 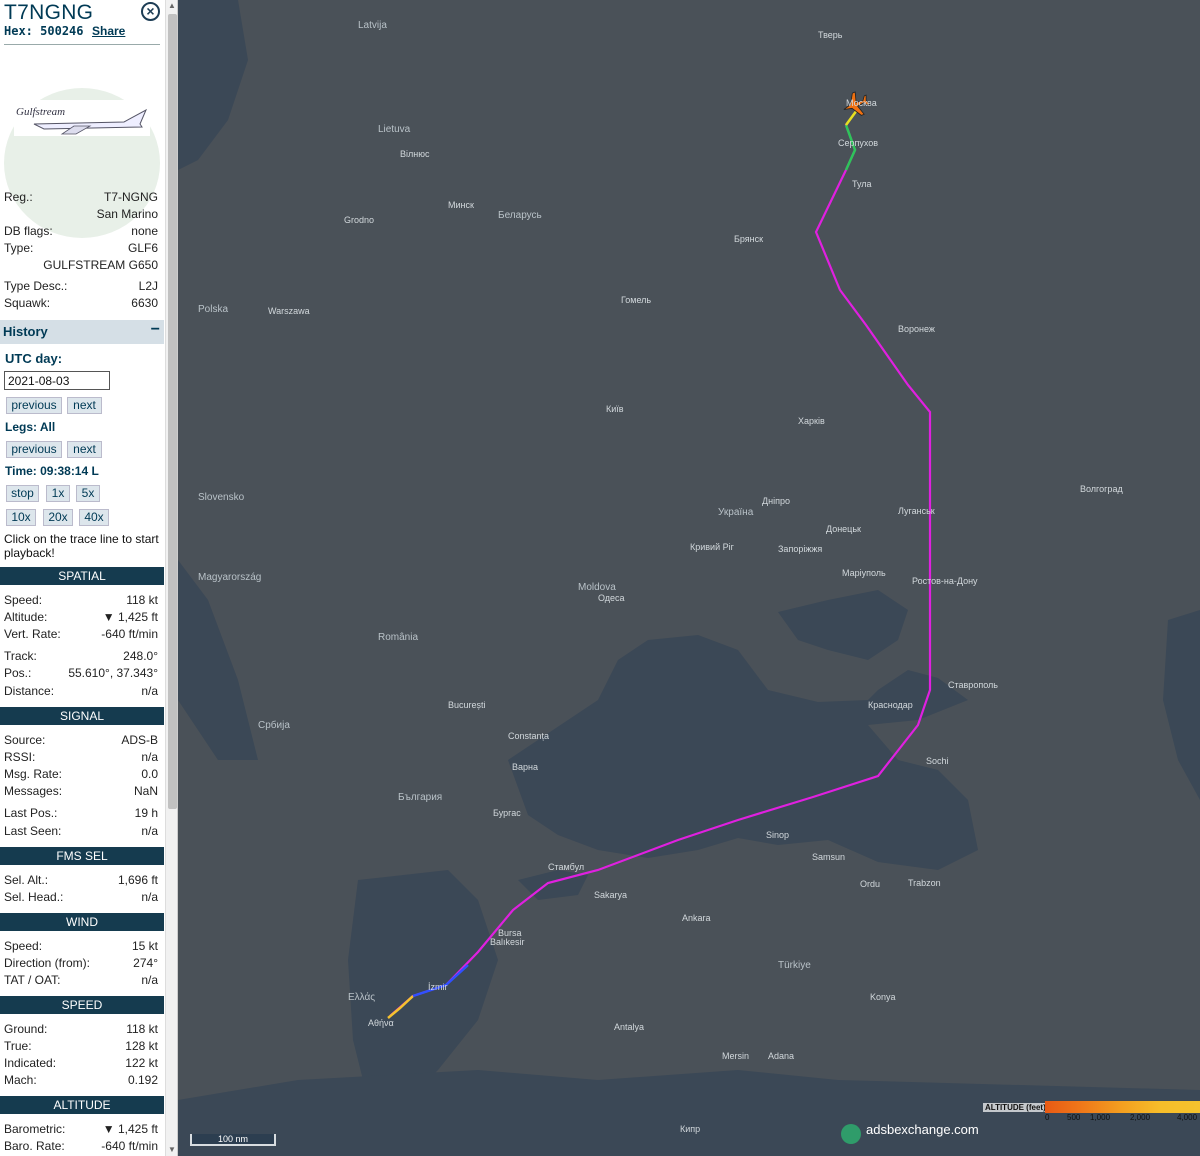 What do you see at coordinates (883, 997) in the screenshot?
I see `city-label: Konya` at bounding box center [883, 997].